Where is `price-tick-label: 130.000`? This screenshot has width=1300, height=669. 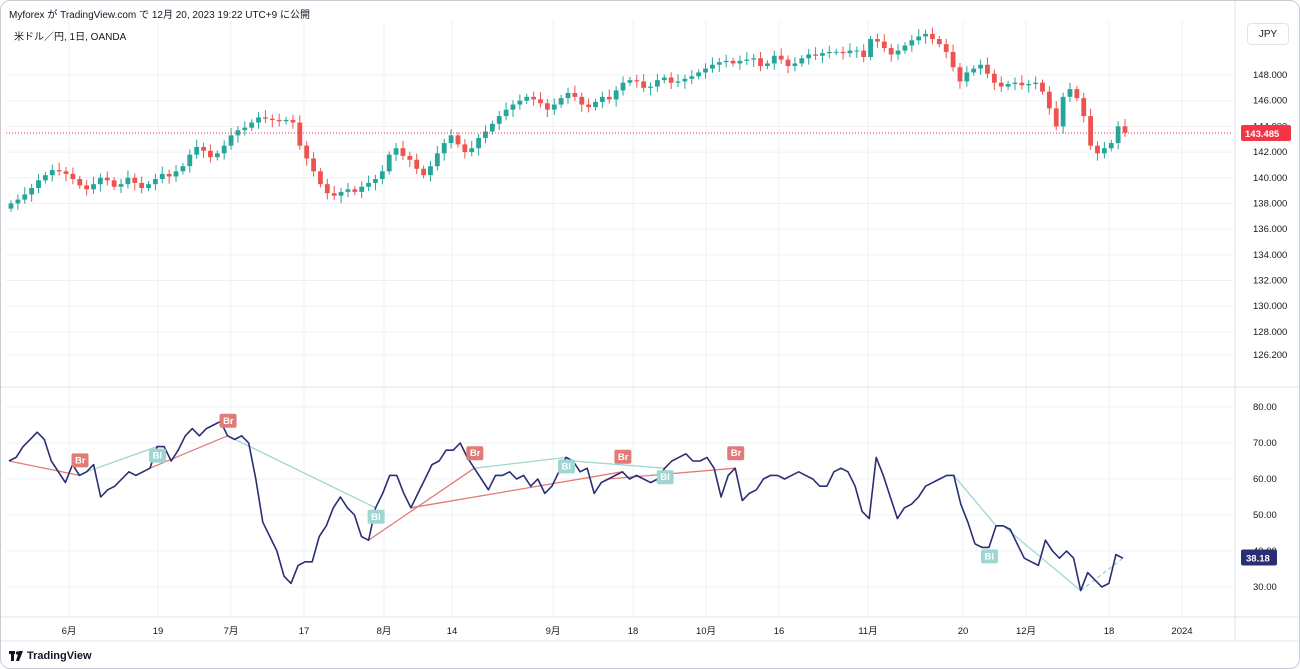 price-tick-label: 130.000 is located at coordinates (1270, 306).